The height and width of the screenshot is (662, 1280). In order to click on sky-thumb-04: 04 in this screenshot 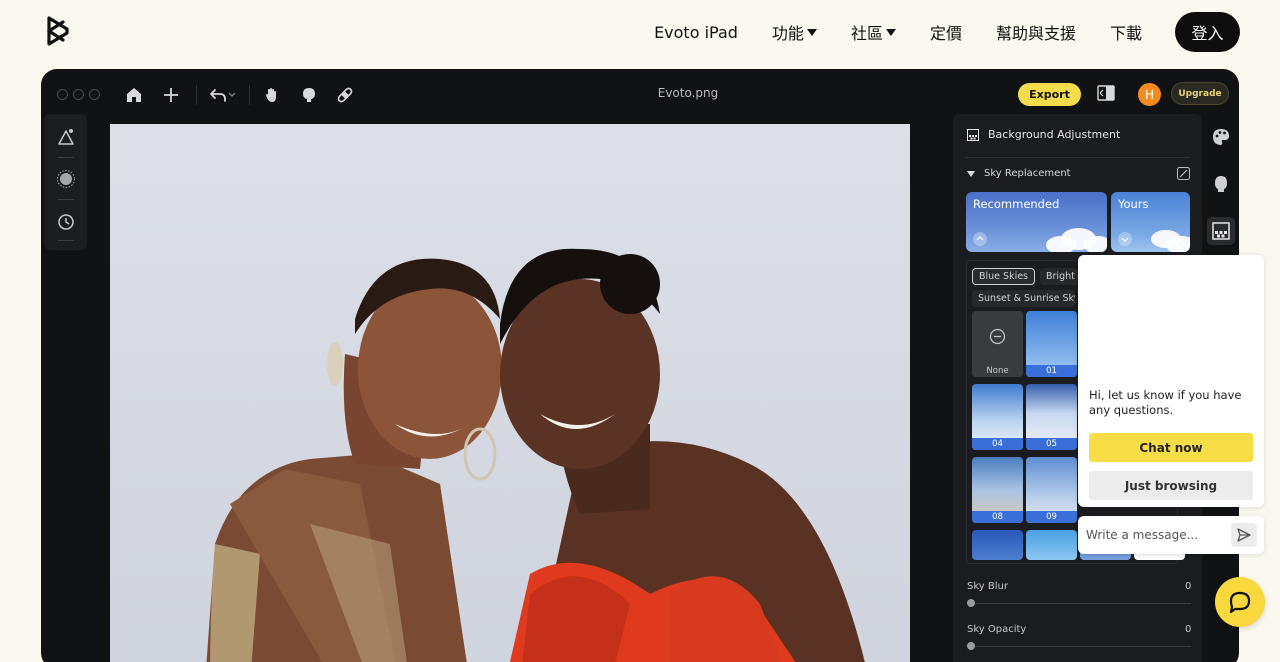, I will do `click(997, 417)`.